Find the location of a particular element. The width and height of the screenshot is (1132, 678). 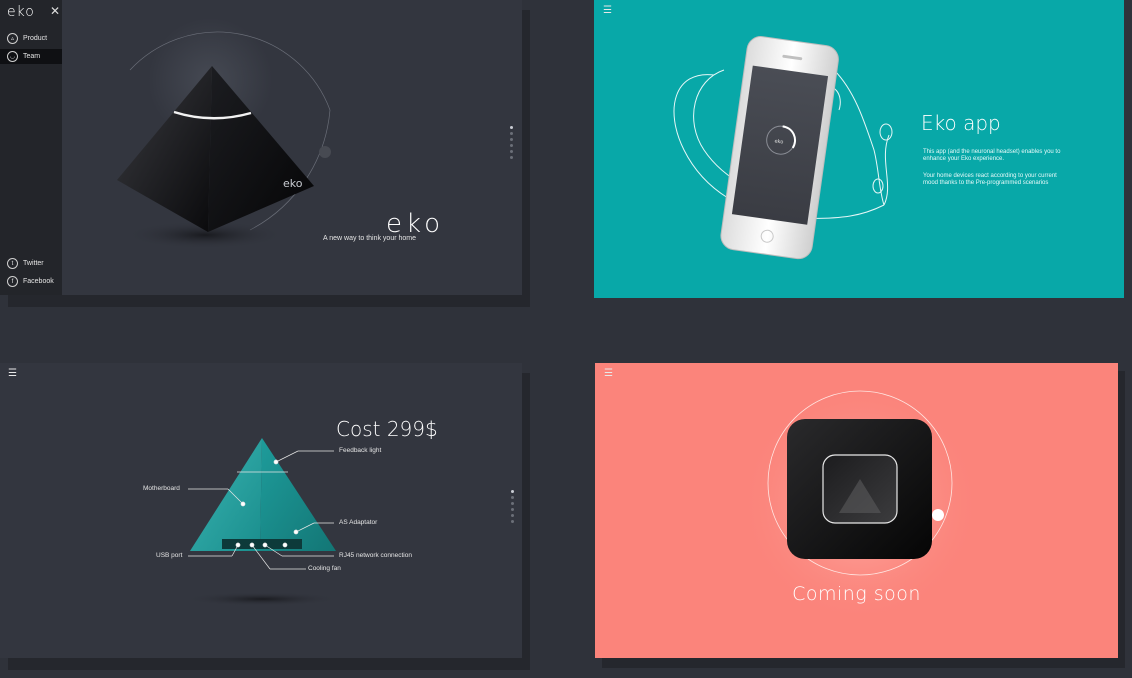

user-icon: ◡ is located at coordinates (12, 56).